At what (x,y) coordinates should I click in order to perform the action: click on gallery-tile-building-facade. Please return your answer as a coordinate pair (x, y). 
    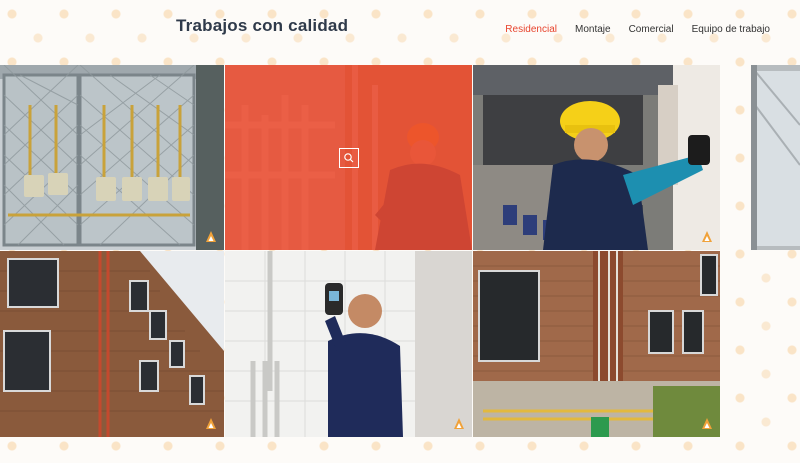
    Looking at the image, I should click on (596, 344).